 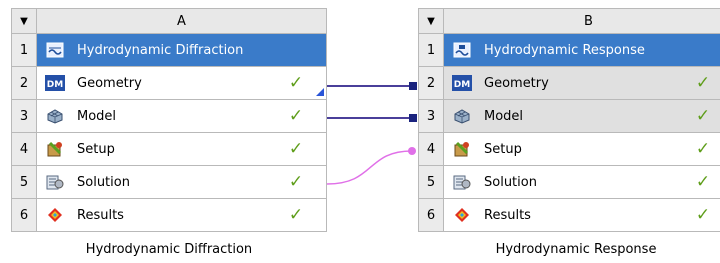 What do you see at coordinates (413, 86) in the screenshot?
I see `geometry-link-endpoint` at bounding box center [413, 86].